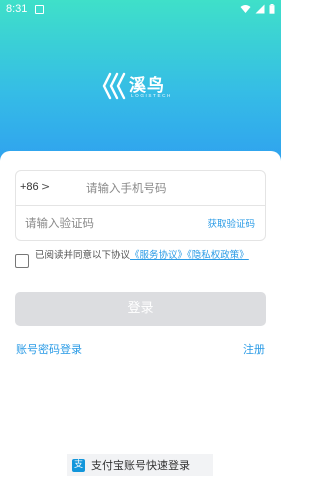 This screenshot has width=320, height=500. I want to click on get-code-button: 获取验证码, so click(231, 223).